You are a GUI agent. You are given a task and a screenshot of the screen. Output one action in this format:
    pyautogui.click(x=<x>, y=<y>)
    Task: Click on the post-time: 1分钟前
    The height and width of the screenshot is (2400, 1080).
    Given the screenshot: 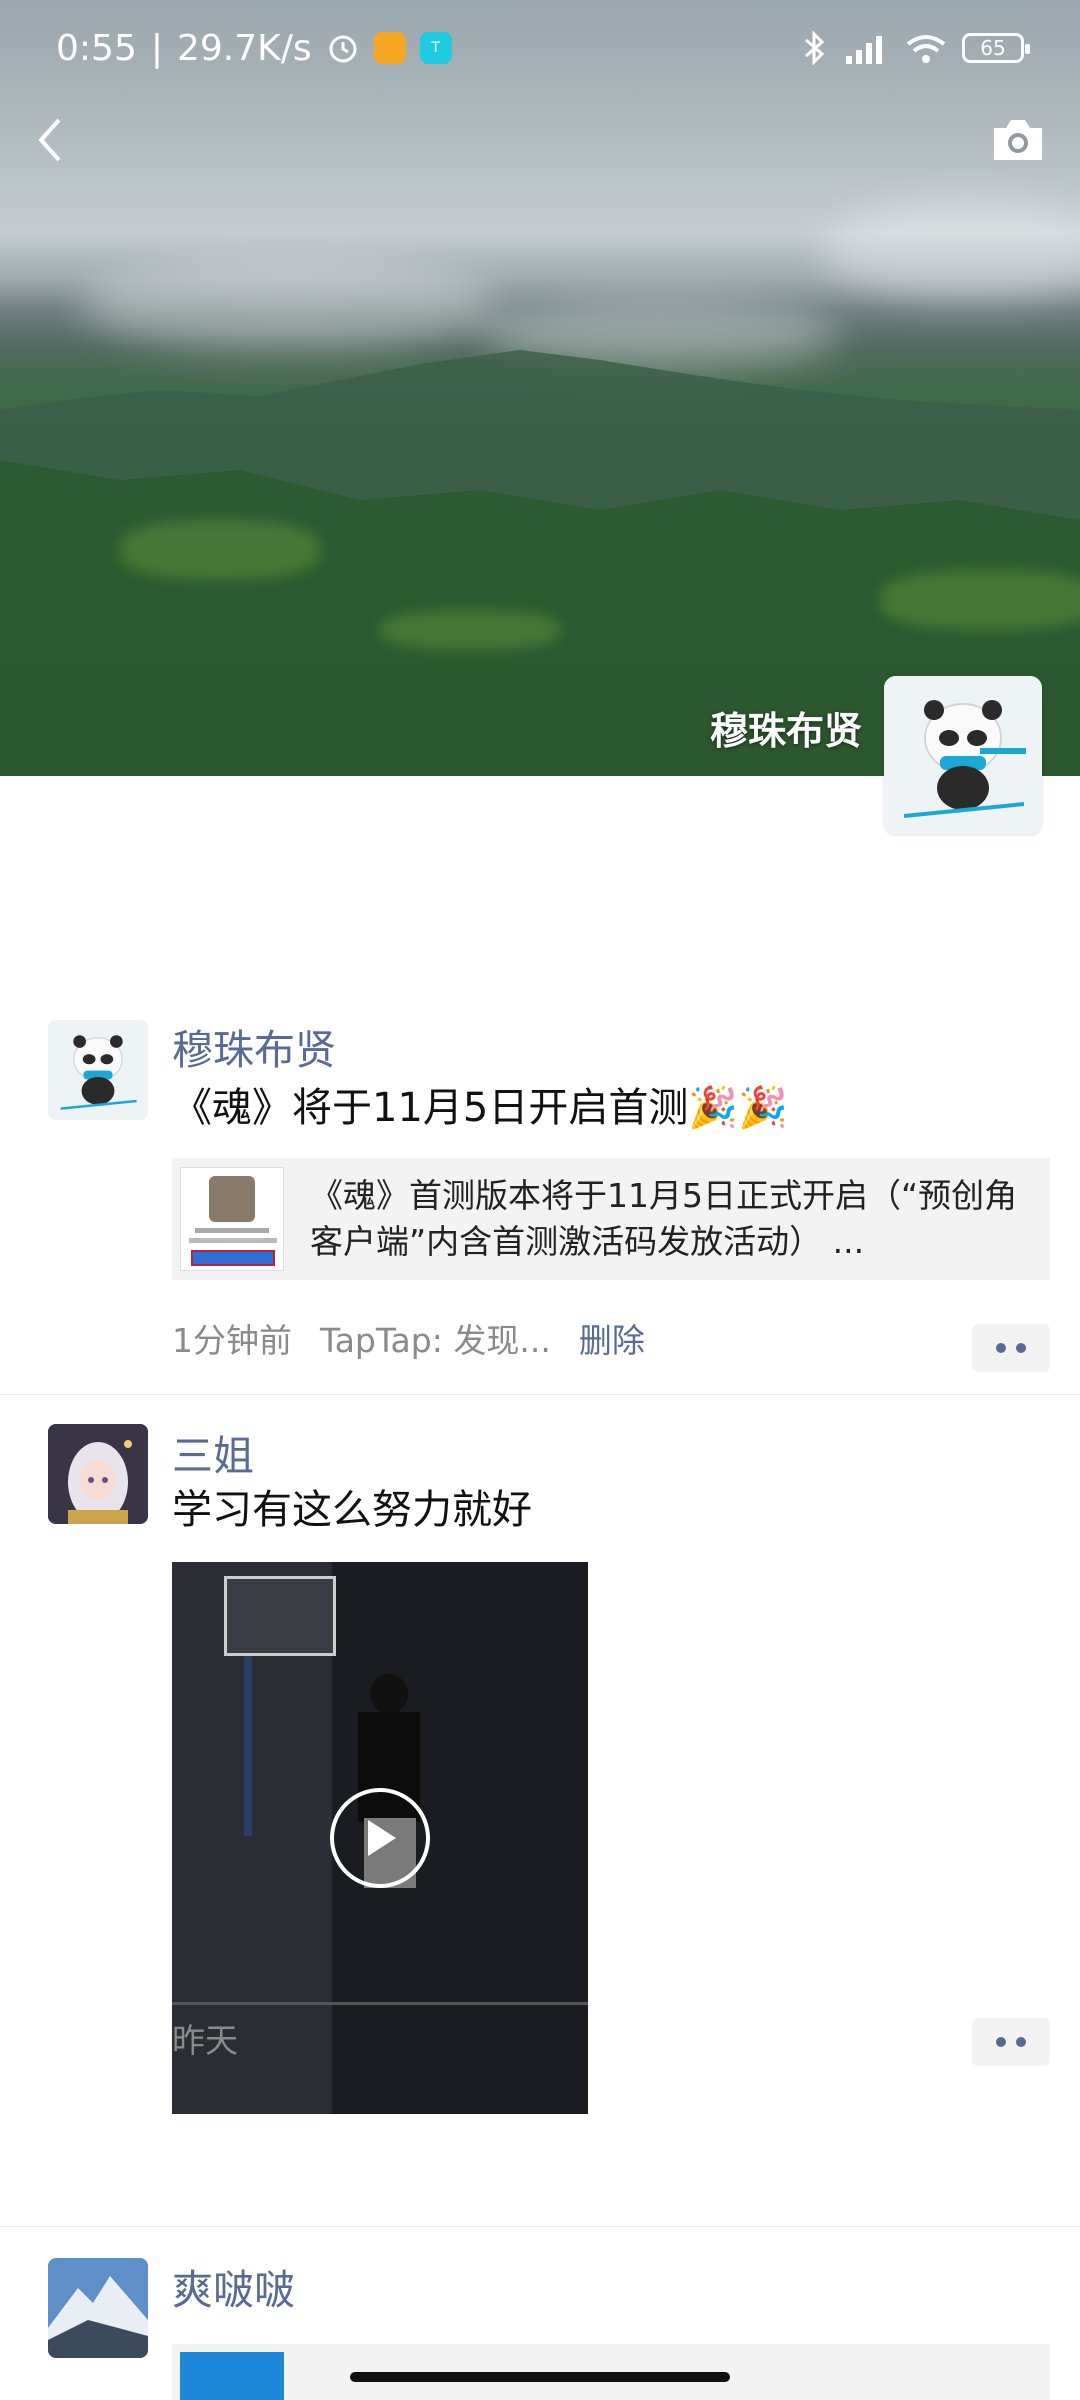 What is the action you would take?
    pyautogui.click(x=232, y=1340)
    